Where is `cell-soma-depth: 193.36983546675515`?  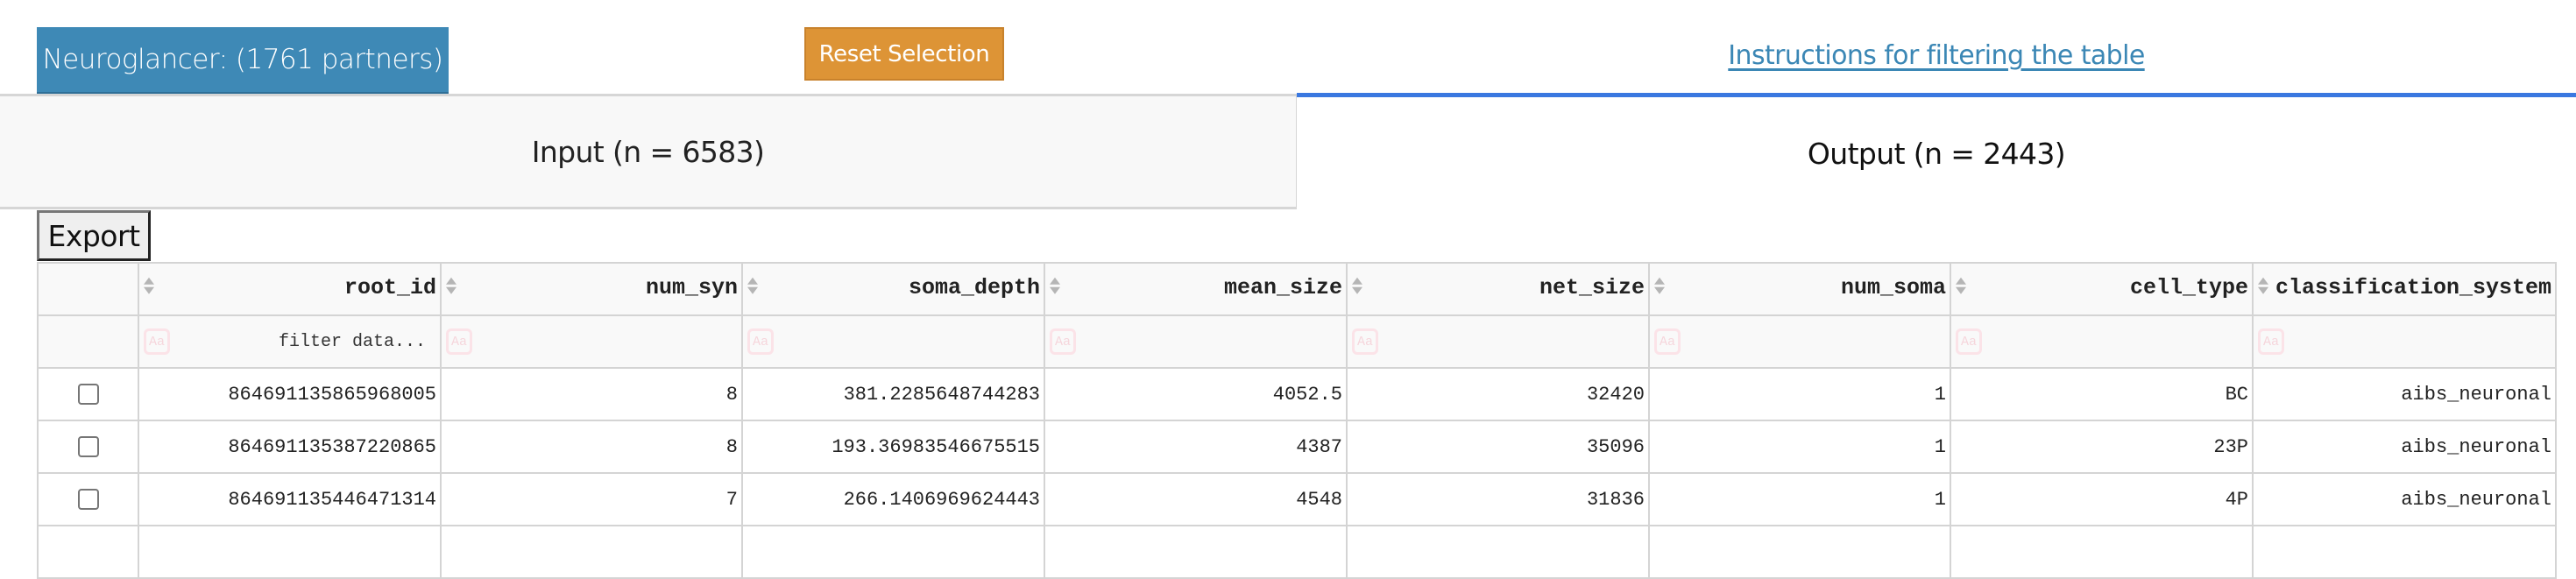
cell-soma-depth: 193.36983546675515 is located at coordinates (893, 447).